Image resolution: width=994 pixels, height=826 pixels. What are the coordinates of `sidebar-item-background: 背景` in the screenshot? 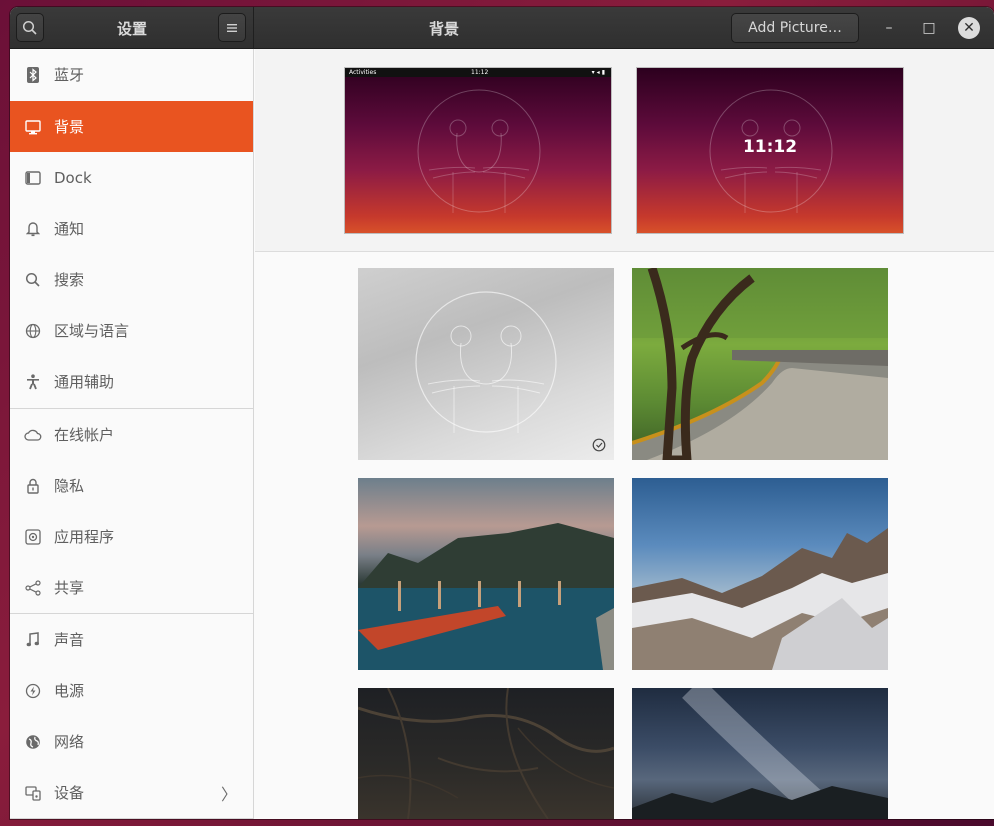 It's located at (131, 126).